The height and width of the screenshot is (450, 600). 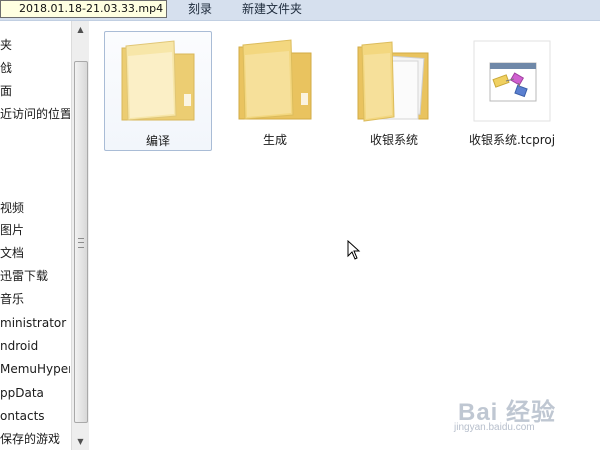 I want to click on scroll-thumb, so click(x=81, y=242).